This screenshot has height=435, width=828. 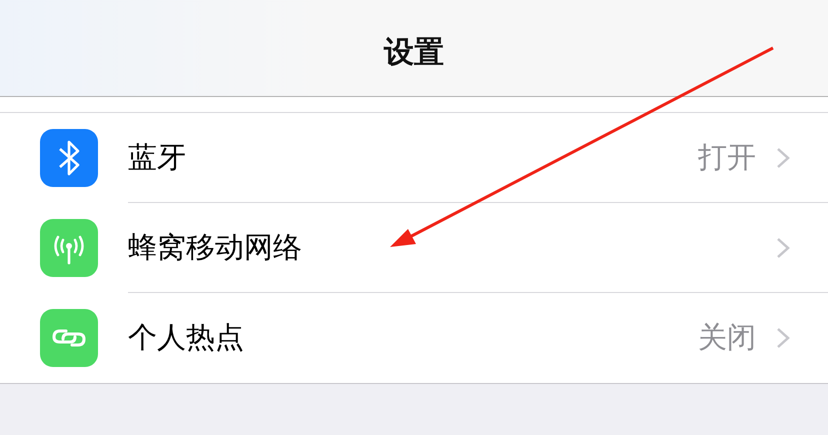 What do you see at coordinates (186, 337) in the screenshot?
I see `row-label: 个人热点` at bounding box center [186, 337].